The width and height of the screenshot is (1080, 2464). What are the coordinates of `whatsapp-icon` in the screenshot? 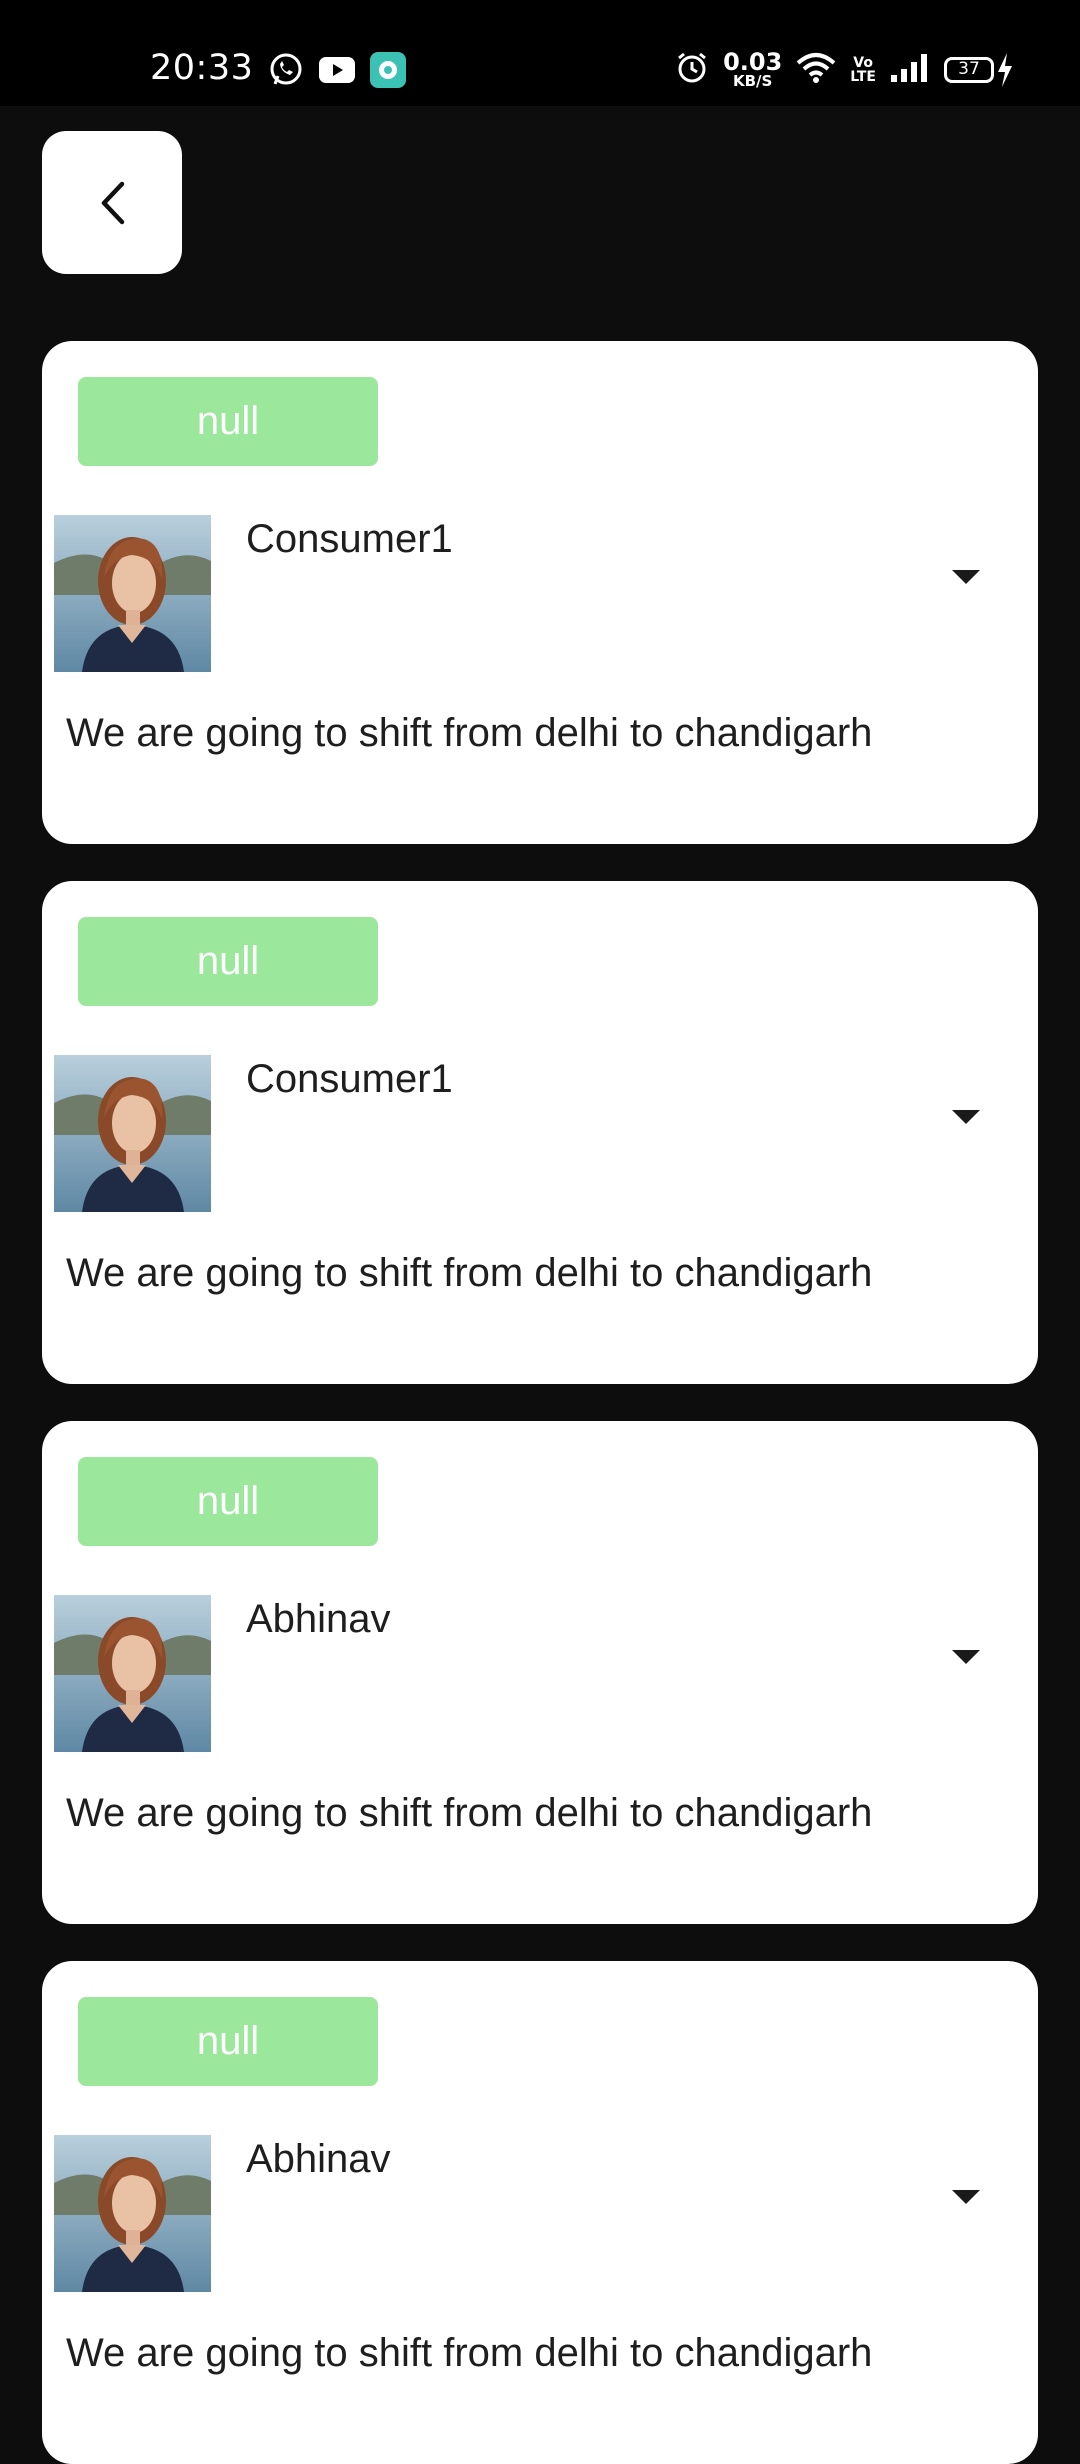 It's located at (286, 72).